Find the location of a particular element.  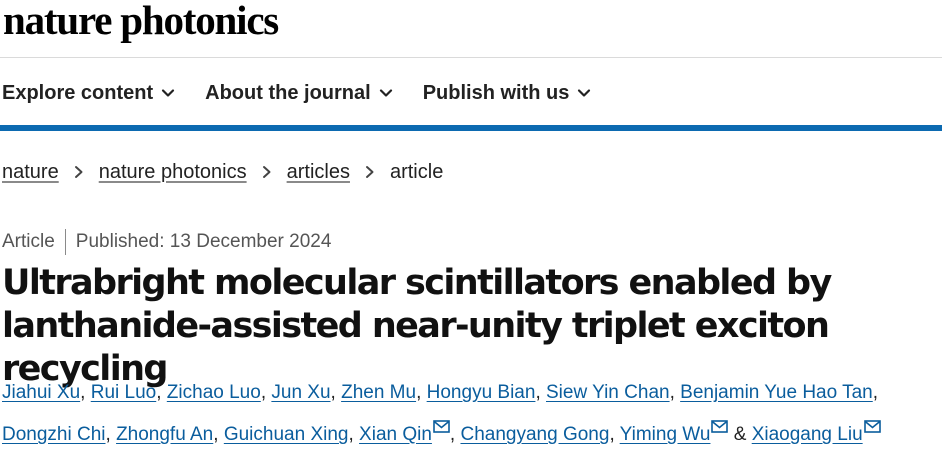

article-type: Article is located at coordinates (28, 241).